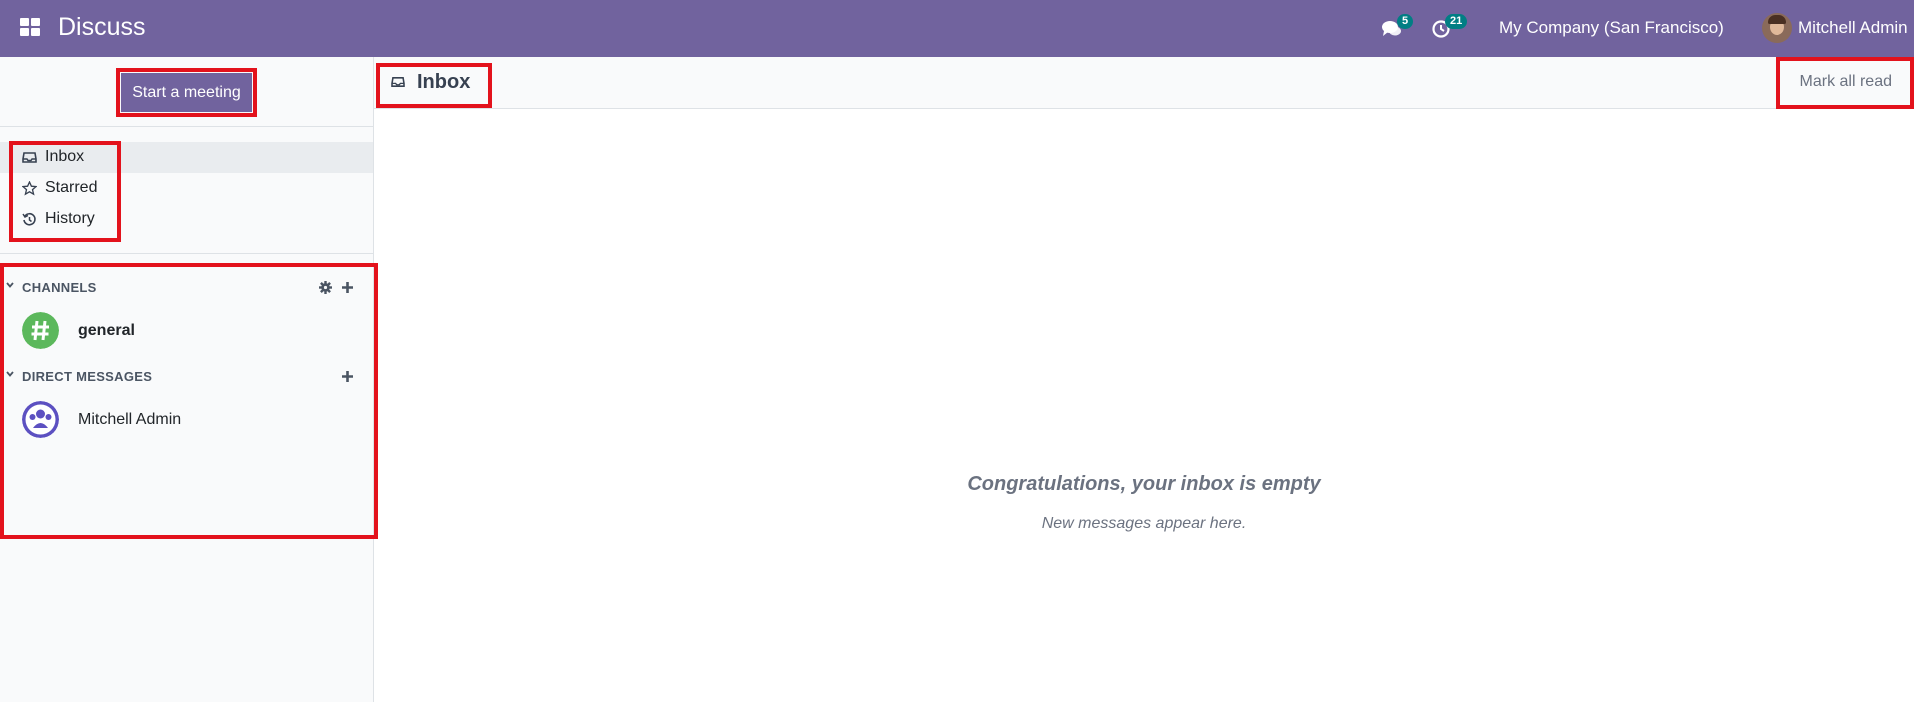 The height and width of the screenshot is (702, 1914). I want to click on sidebar-item-starred: Starred, so click(186, 188).